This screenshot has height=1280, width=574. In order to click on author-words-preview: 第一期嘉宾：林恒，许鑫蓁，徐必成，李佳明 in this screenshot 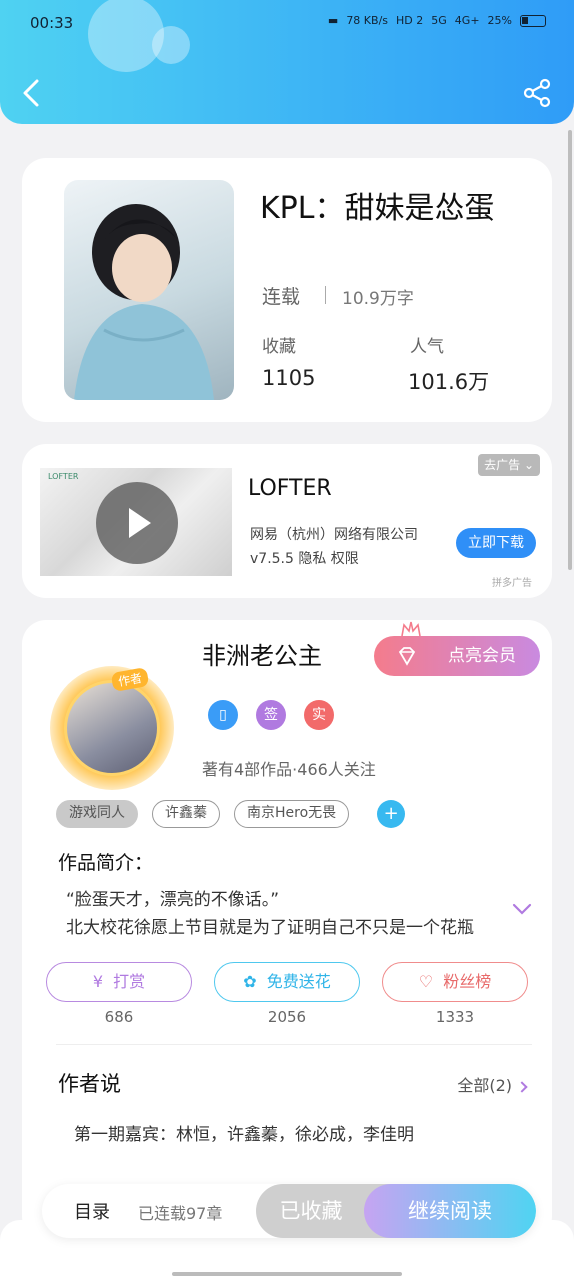, I will do `click(274, 1132)`.